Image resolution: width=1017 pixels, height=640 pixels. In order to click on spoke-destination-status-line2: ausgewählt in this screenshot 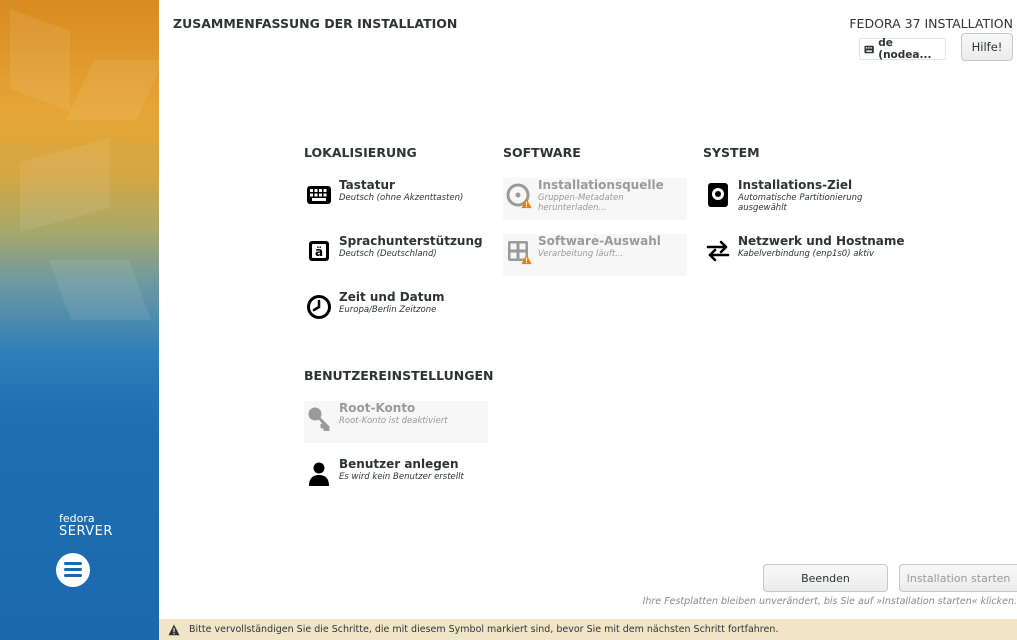, I will do `click(762, 208)`.